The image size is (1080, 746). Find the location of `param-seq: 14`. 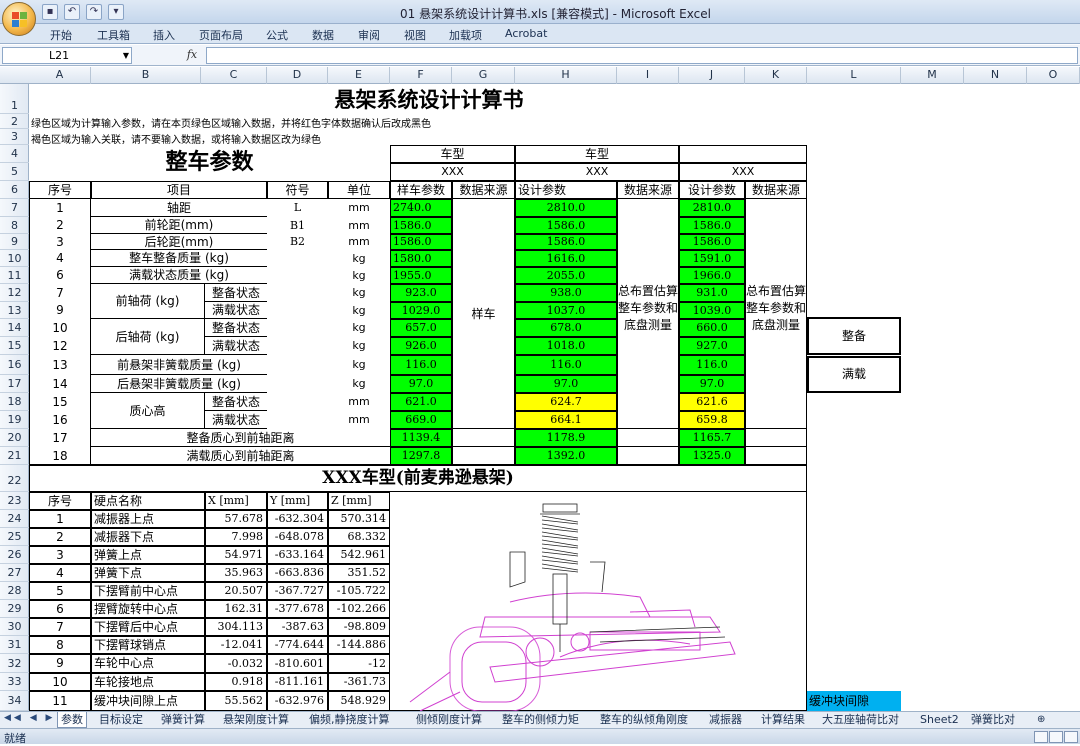

param-seq: 14 is located at coordinates (60, 384).